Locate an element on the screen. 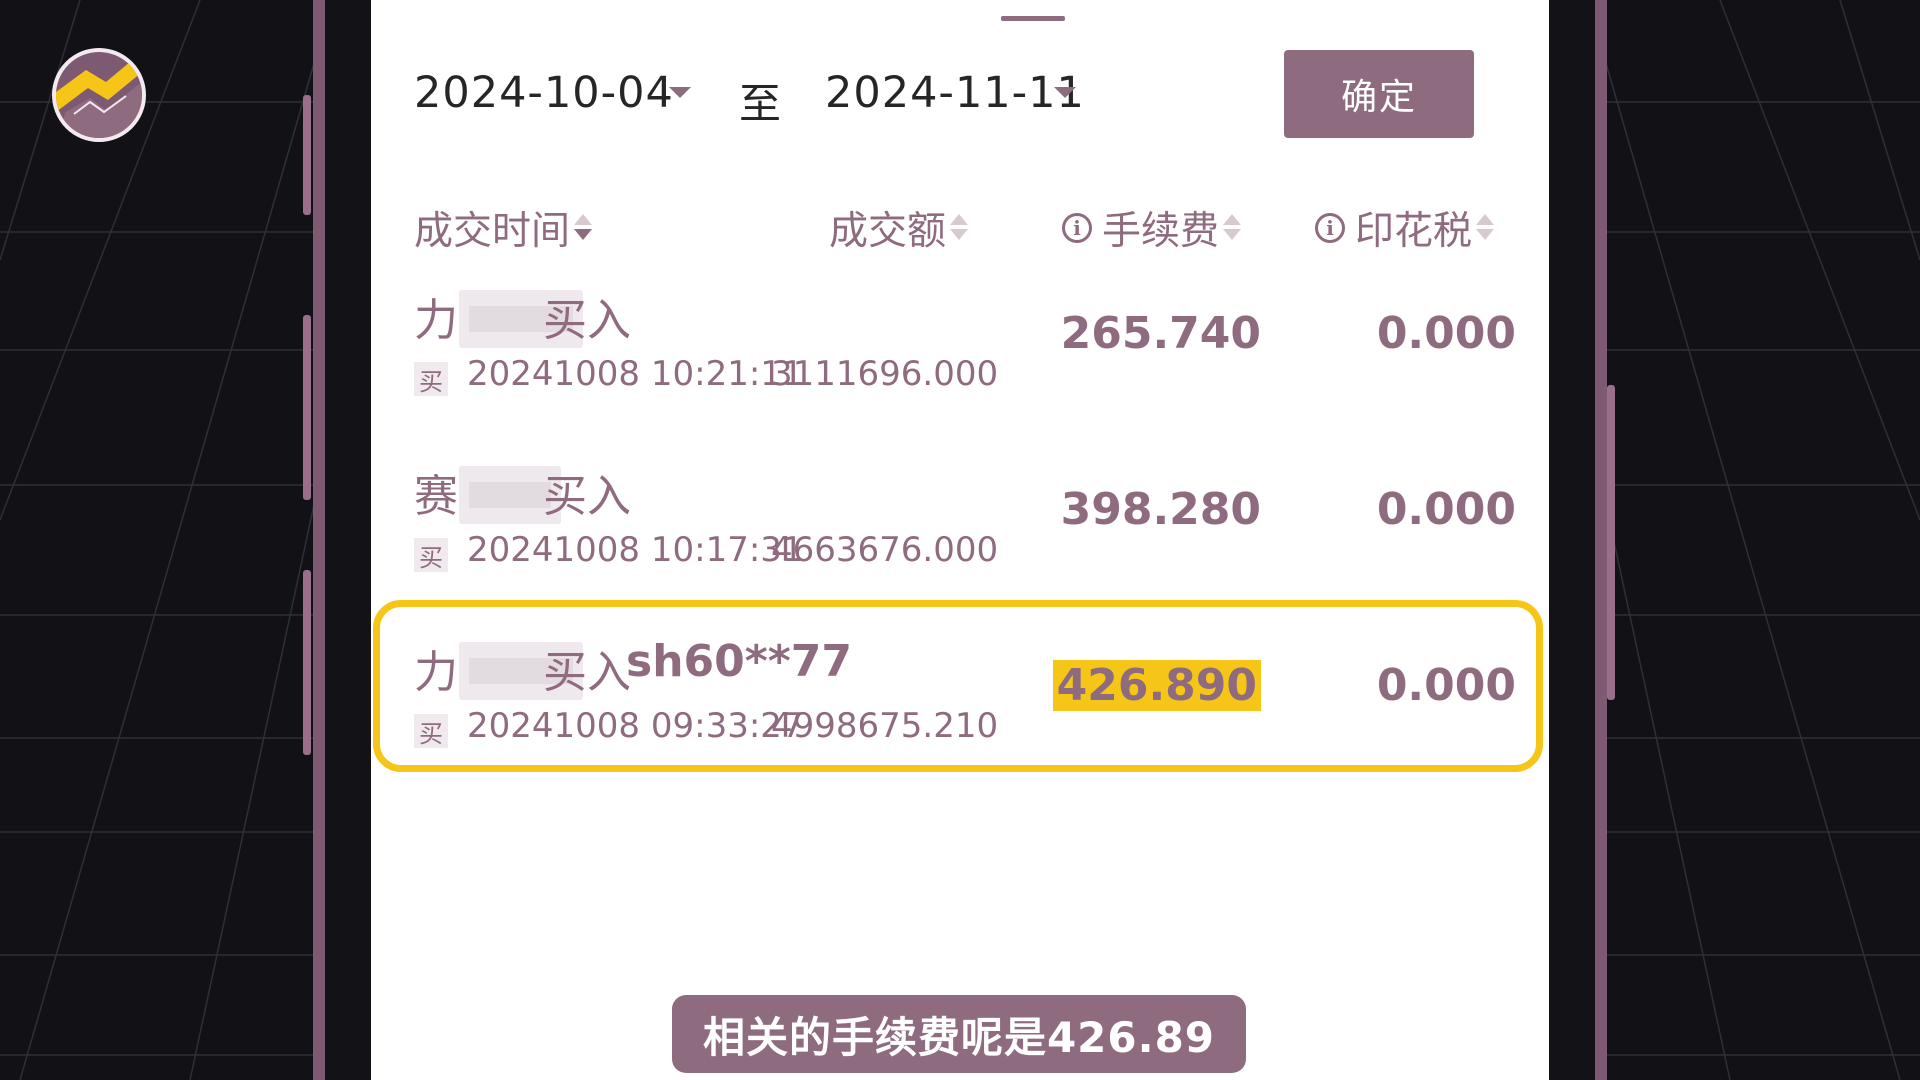 The width and height of the screenshot is (1920, 1080). highlight-annotation is located at coordinates (958, 686).